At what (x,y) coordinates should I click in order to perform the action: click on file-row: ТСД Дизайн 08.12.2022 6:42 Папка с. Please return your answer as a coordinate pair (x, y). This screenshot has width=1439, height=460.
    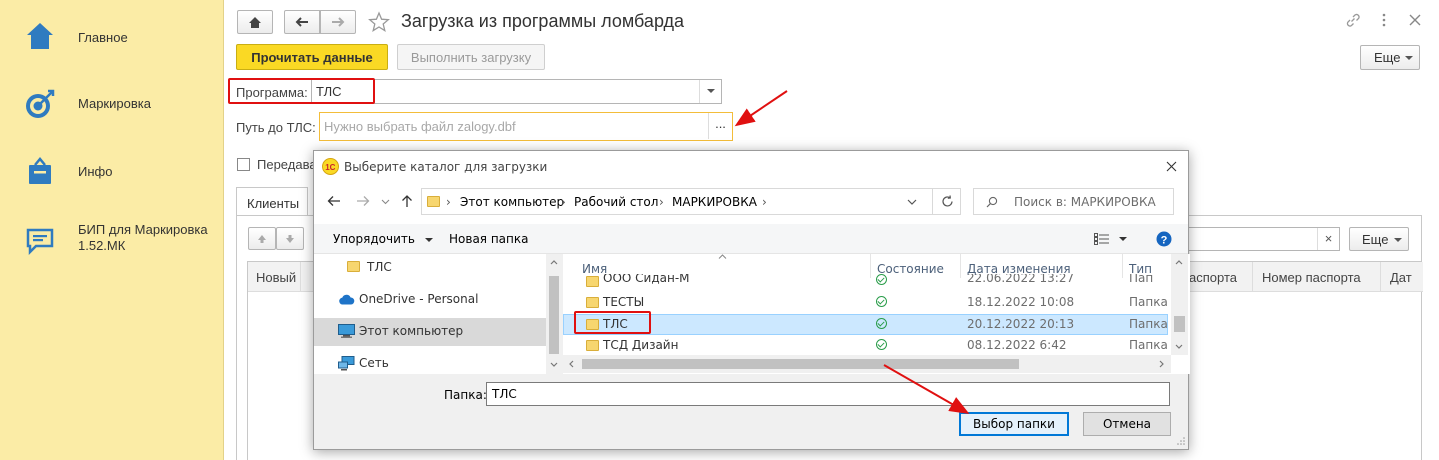
    Looking at the image, I should click on (870, 345).